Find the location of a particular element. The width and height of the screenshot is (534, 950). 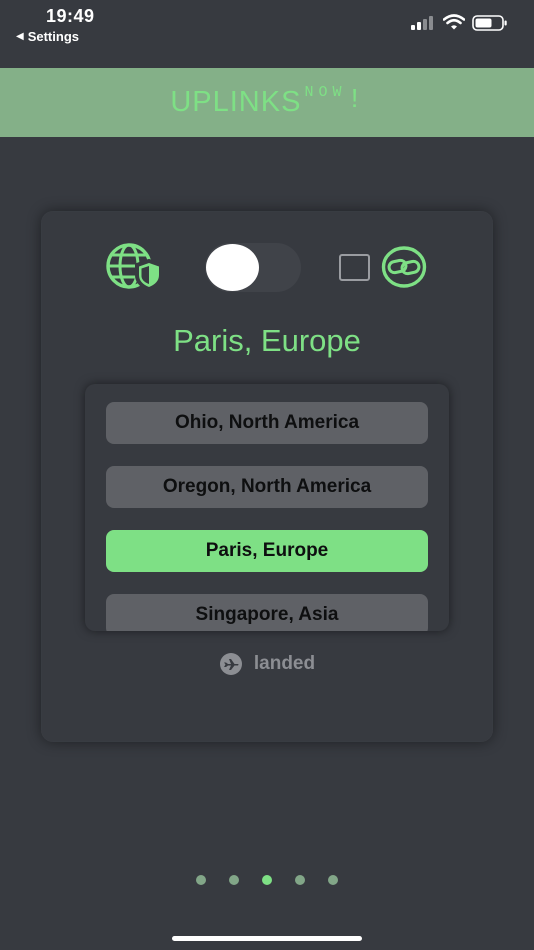

status-time: 19:49 is located at coordinates (70, 16).